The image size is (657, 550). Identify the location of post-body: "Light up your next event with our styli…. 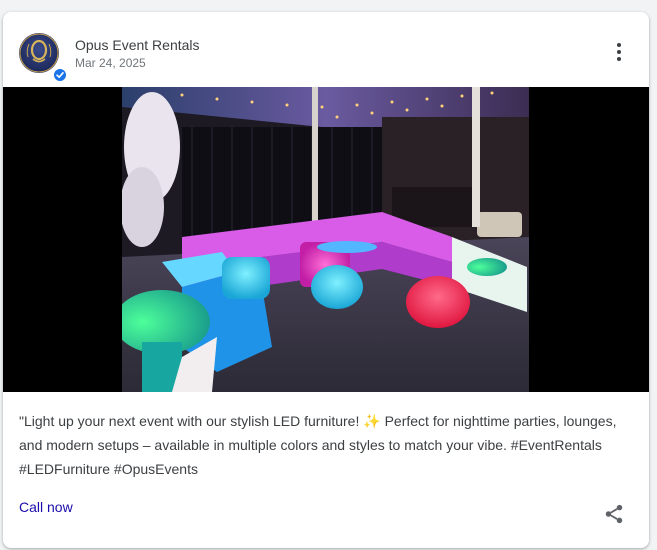
(318, 445).